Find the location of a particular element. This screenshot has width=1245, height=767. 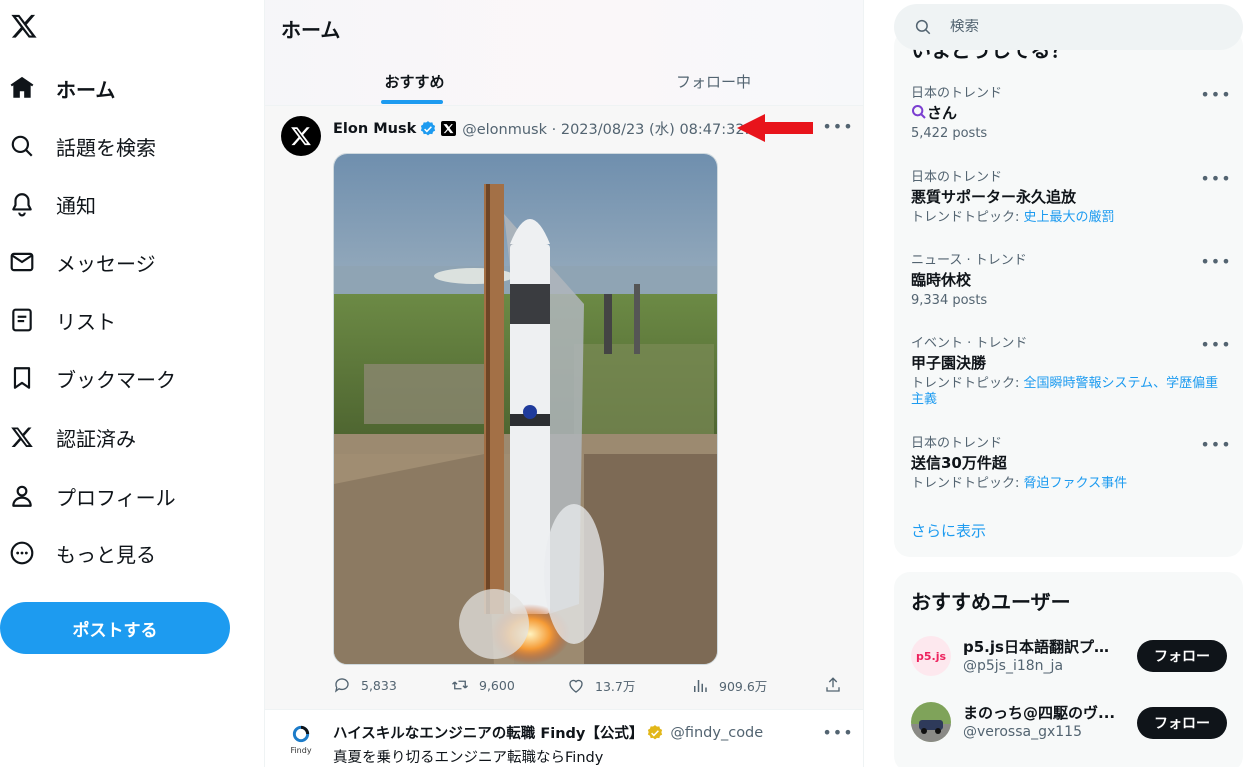

nav-item-verified: 認証済み is located at coordinates (80, 437).